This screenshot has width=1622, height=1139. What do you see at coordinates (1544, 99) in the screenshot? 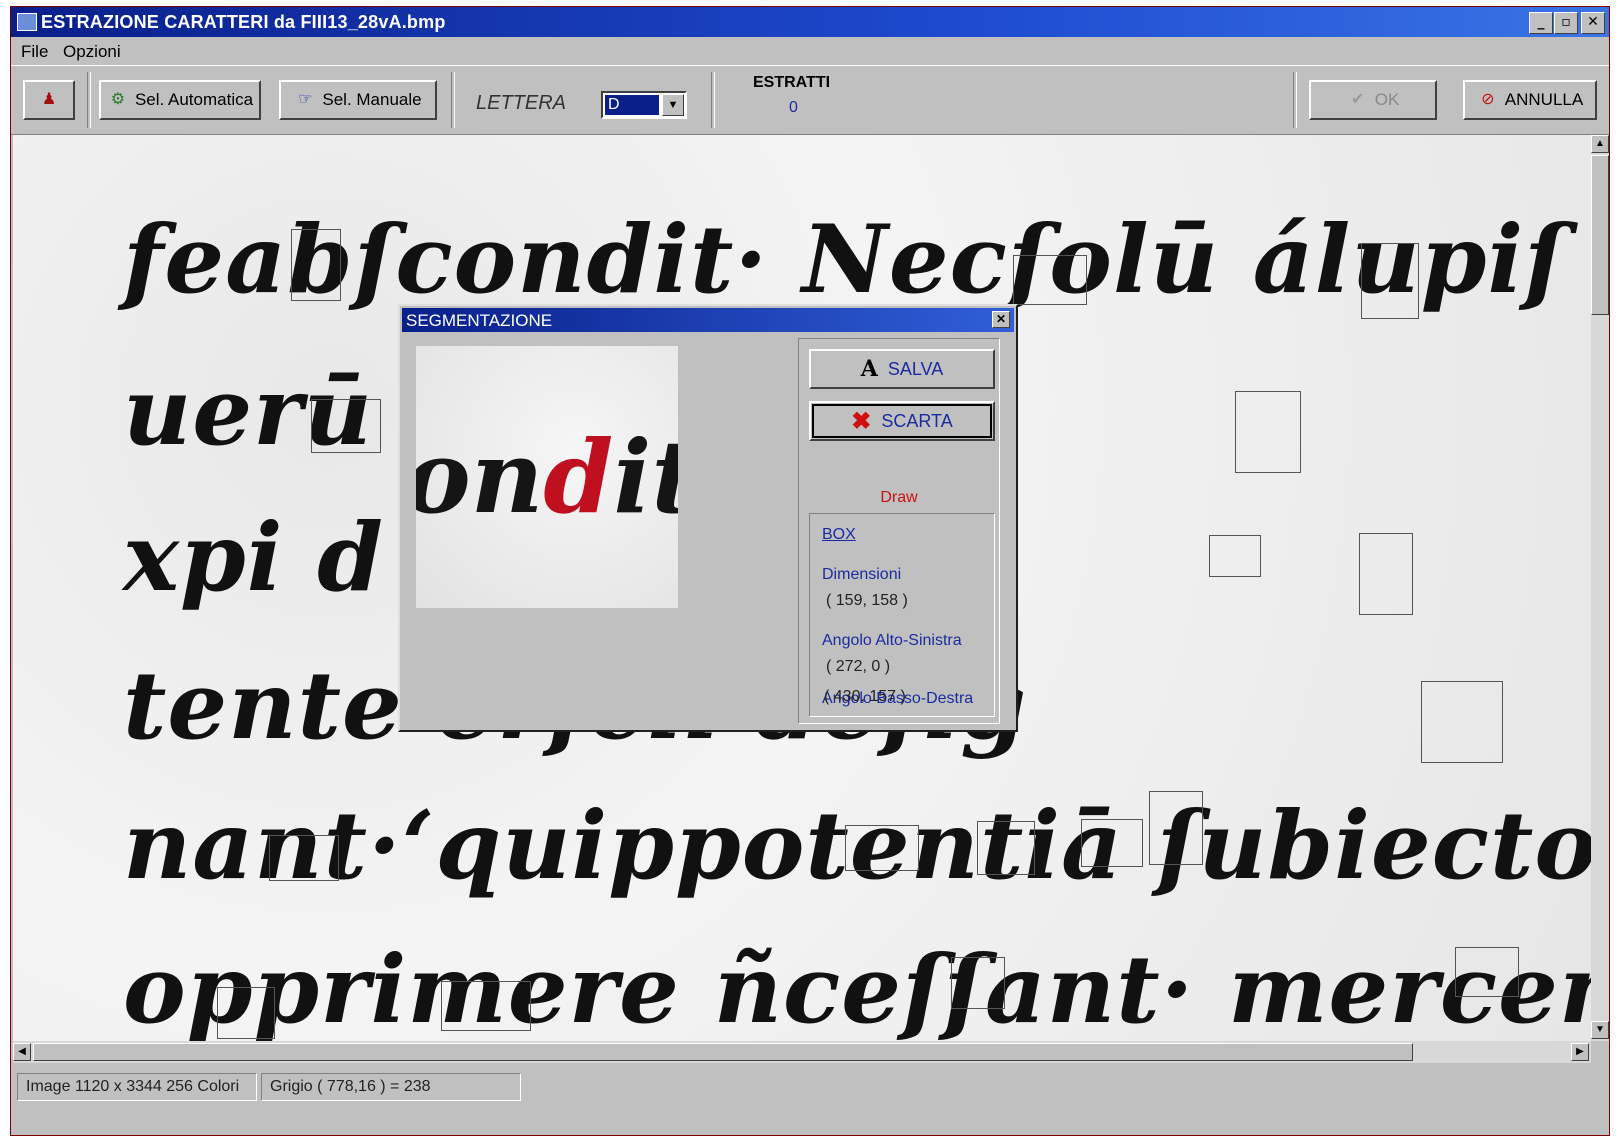
I see `annulla-label: ANNULLA` at bounding box center [1544, 99].